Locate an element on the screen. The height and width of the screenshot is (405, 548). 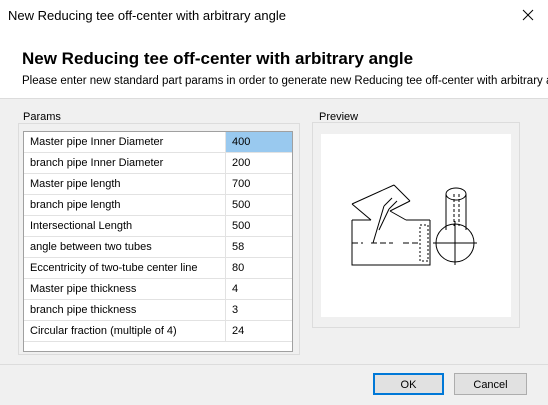
param-row: angle between two tubes 58 is located at coordinates (158, 247).